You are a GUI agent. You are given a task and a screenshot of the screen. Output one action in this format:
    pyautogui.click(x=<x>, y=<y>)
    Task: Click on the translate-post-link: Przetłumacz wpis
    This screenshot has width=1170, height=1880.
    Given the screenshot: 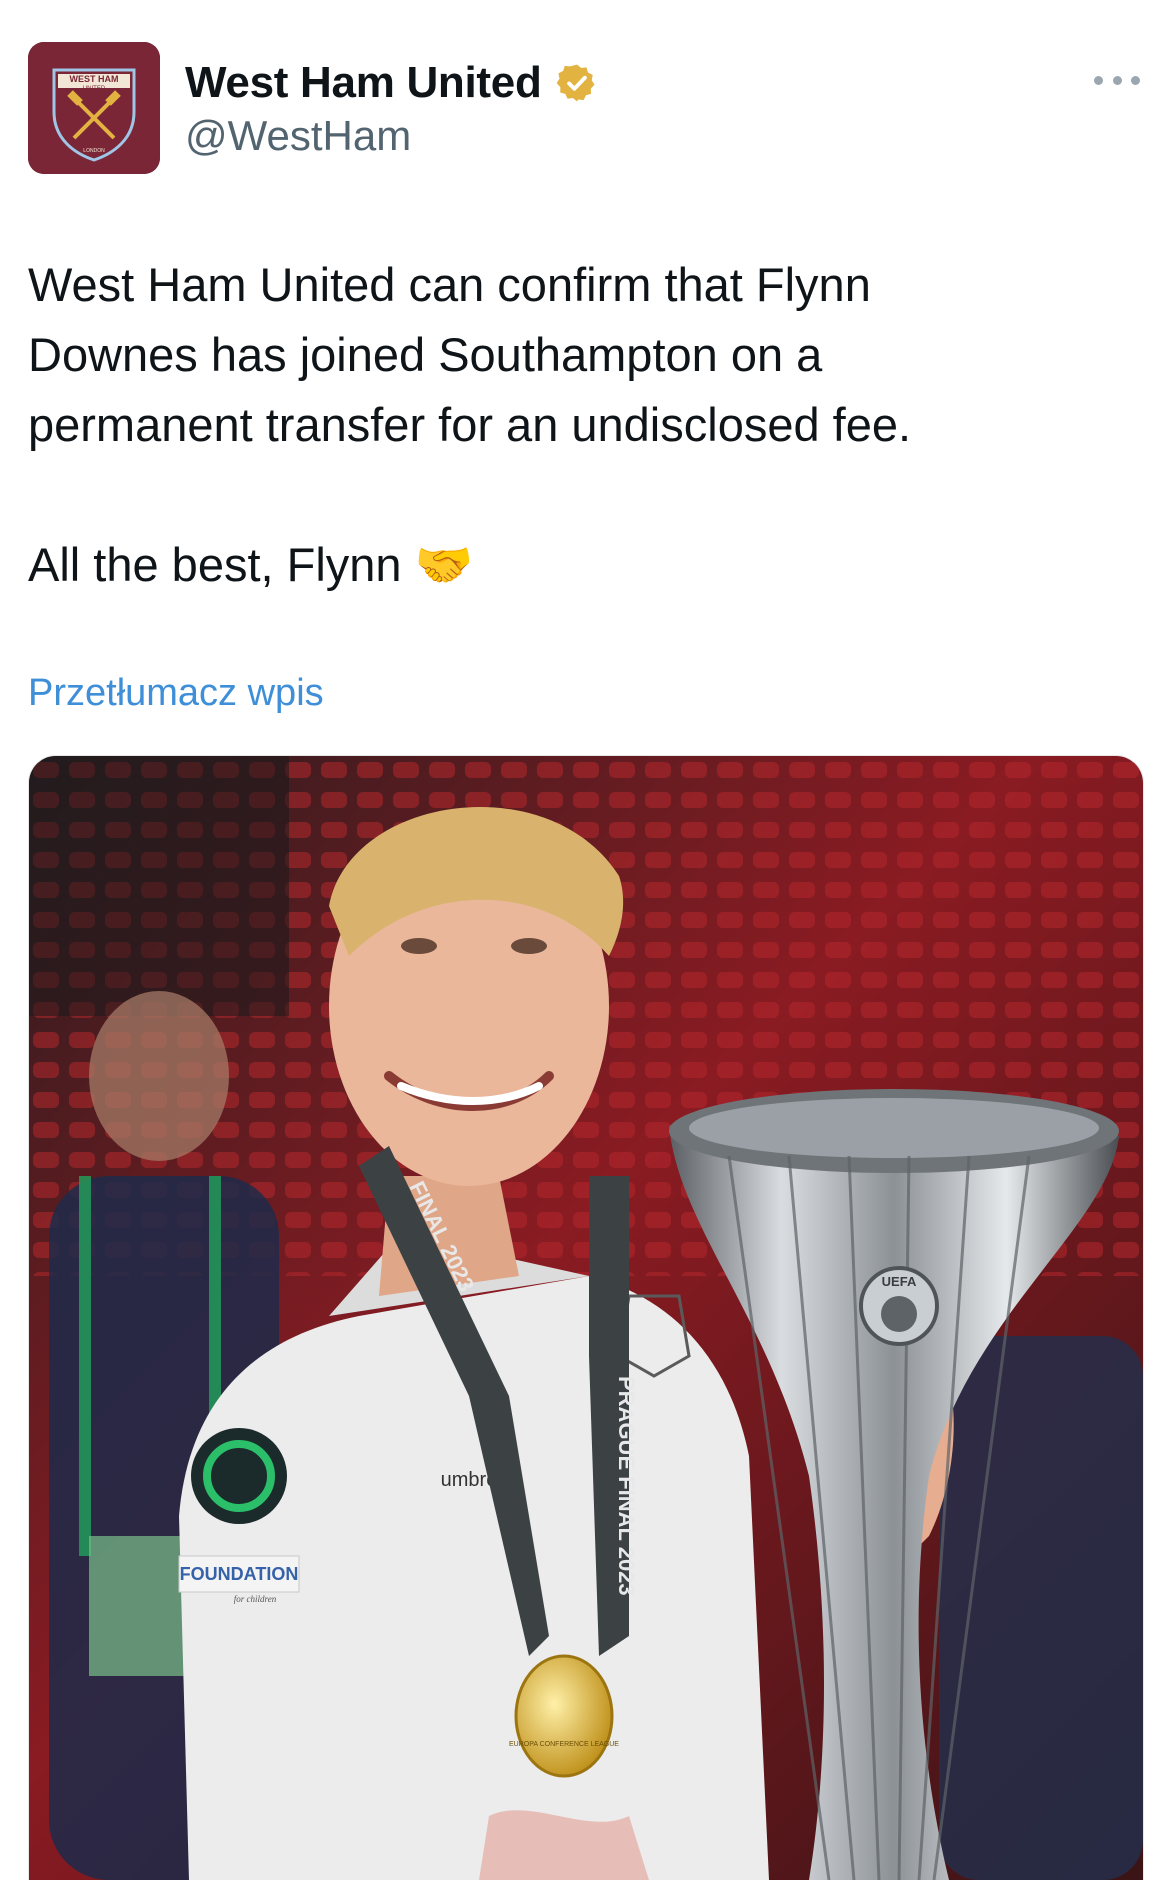 What is the action you would take?
    pyautogui.click(x=176, y=693)
    